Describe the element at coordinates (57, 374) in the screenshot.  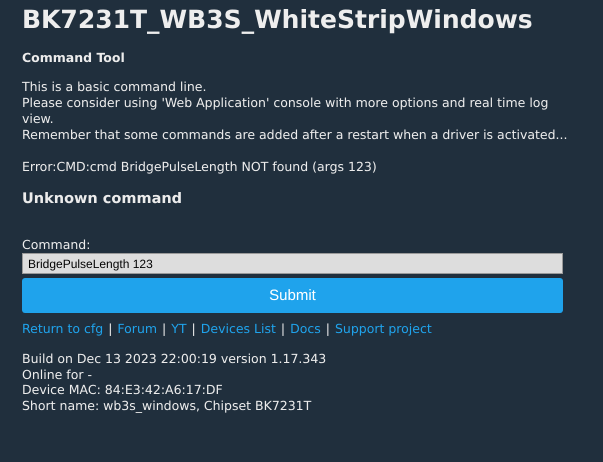
I see `info-text: Online for -` at that location.